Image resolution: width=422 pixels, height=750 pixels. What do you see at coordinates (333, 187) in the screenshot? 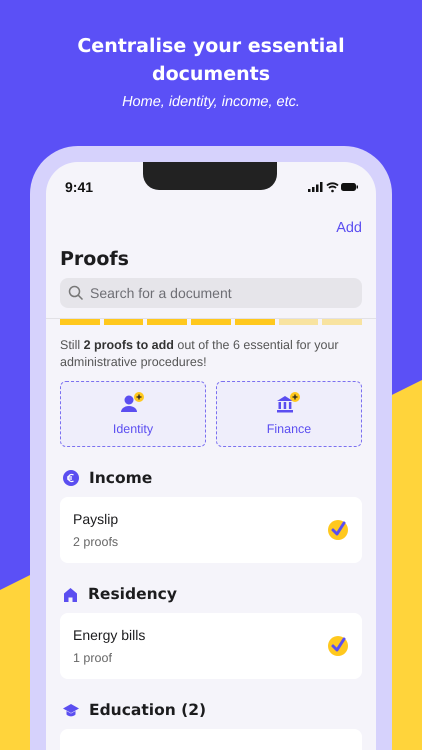
I see `status-icons` at bounding box center [333, 187].